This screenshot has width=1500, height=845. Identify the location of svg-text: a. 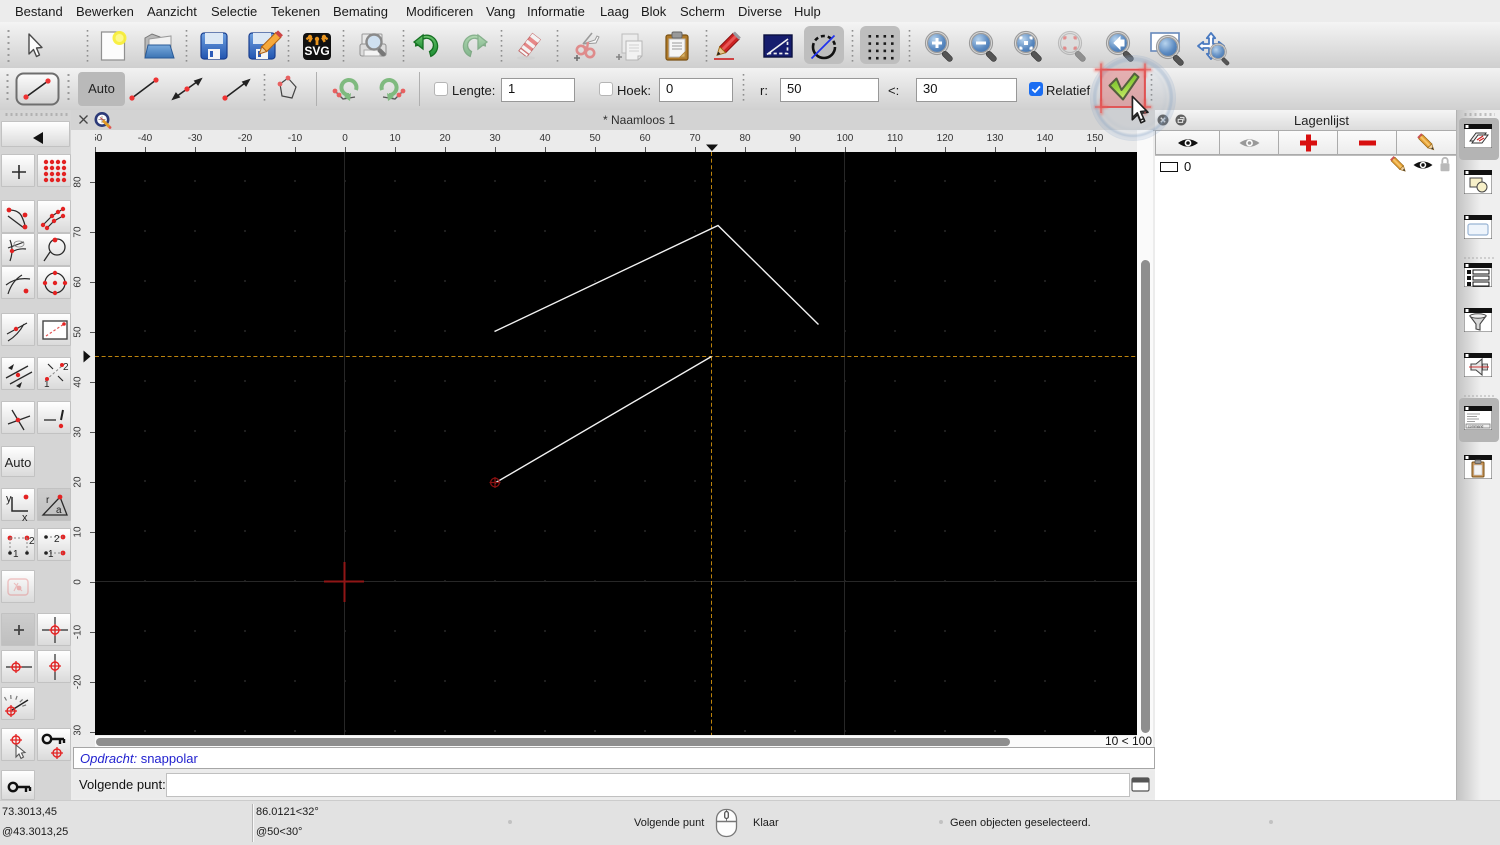
(59, 510).